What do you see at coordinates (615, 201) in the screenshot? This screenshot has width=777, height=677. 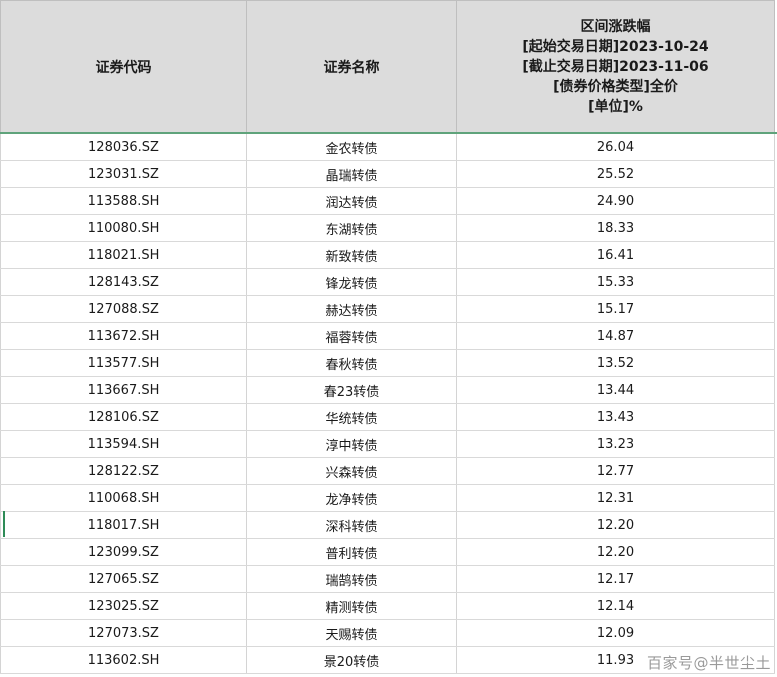 I see `cell-range-change: 24.90` at bounding box center [615, 201].